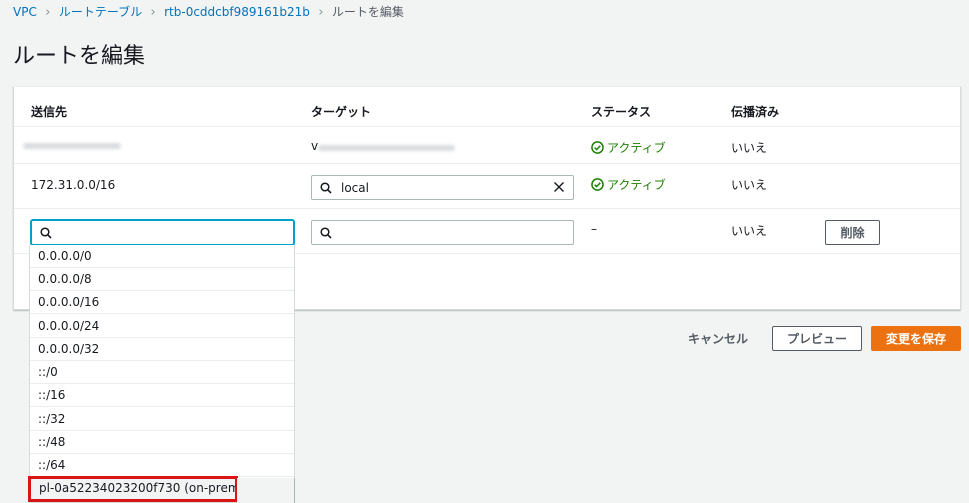 This screenshot has width=969, height=503. I want to click on dropdown-option: ::/0, so click(162, 372).